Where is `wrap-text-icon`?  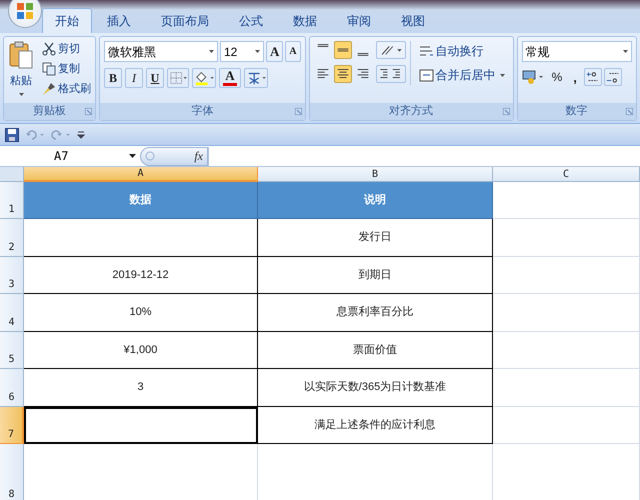
wrap-text-icon is located at coordinates (426, 51).